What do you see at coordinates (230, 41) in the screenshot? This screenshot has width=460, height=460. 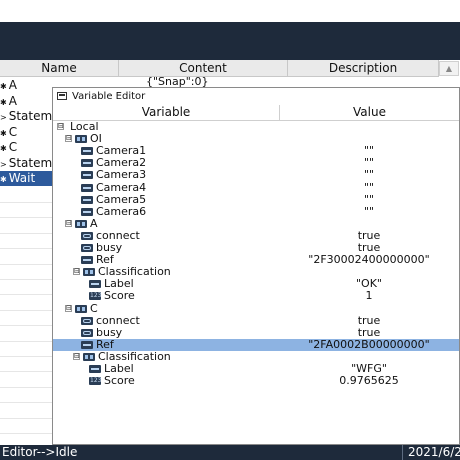 I see `app-header-bar` at bounding box center [230, 41].